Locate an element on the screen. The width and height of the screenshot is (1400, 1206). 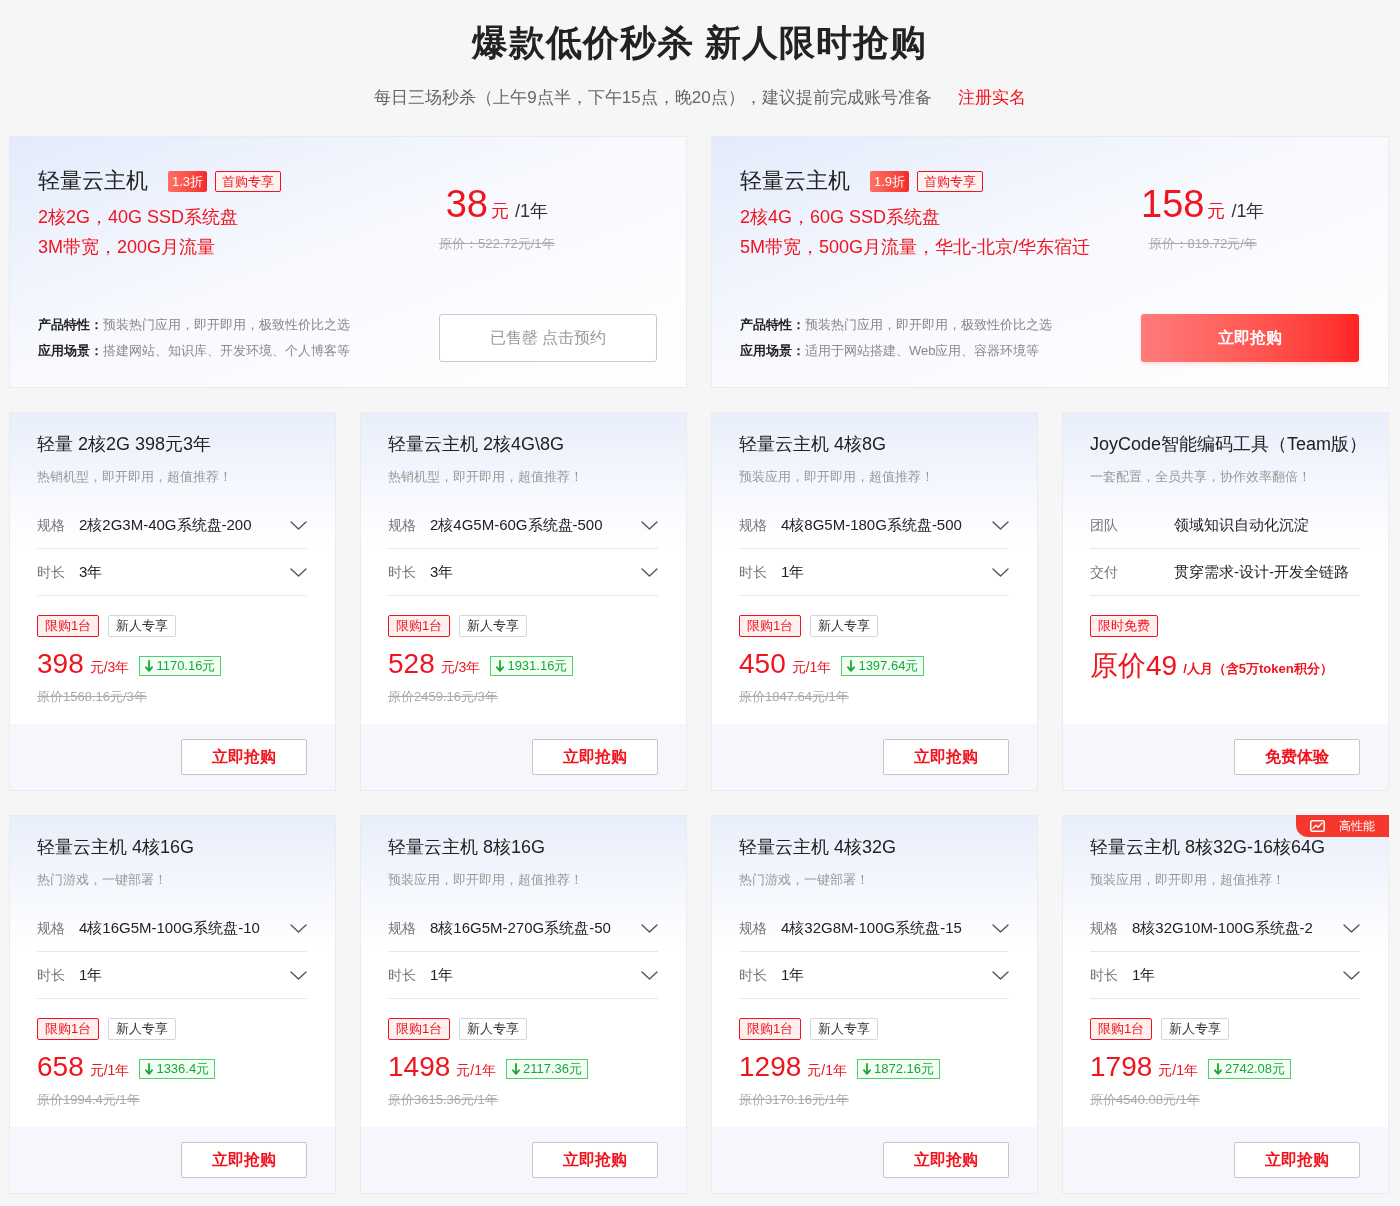
product-title: 轻量云主机 2核4G\8G is located at coordinates (477, 444).